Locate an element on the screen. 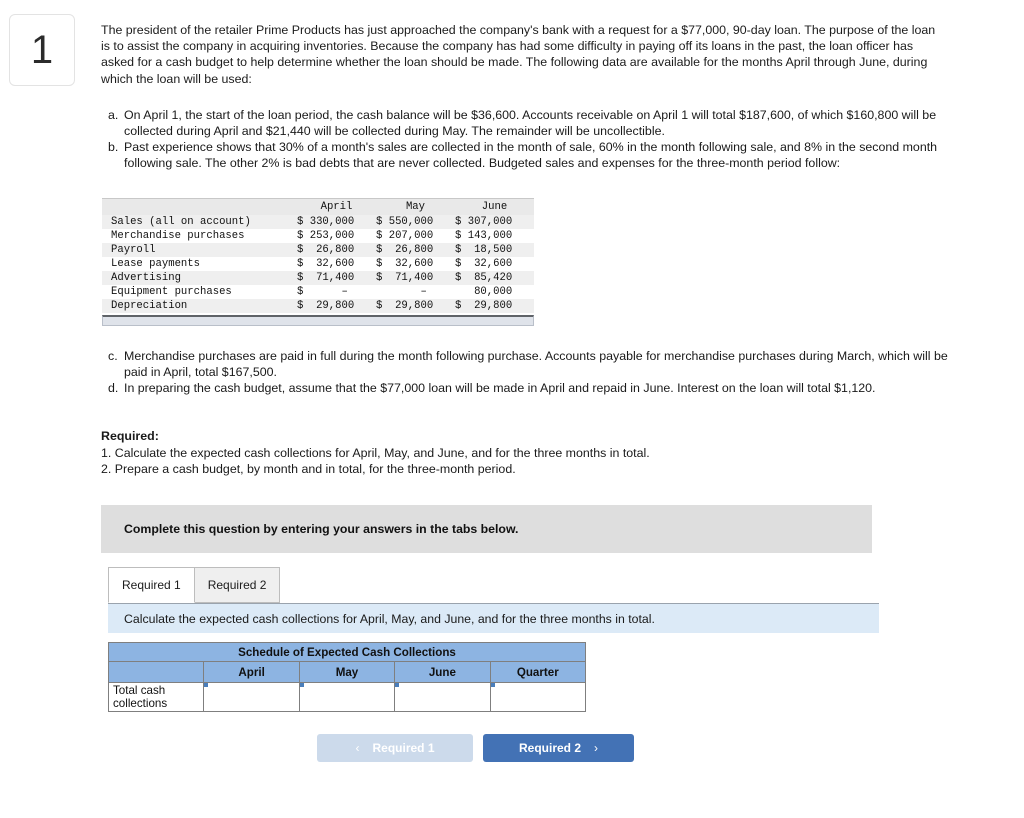  row-value-may: $ 207,000 is located at coordinates (415, 235).